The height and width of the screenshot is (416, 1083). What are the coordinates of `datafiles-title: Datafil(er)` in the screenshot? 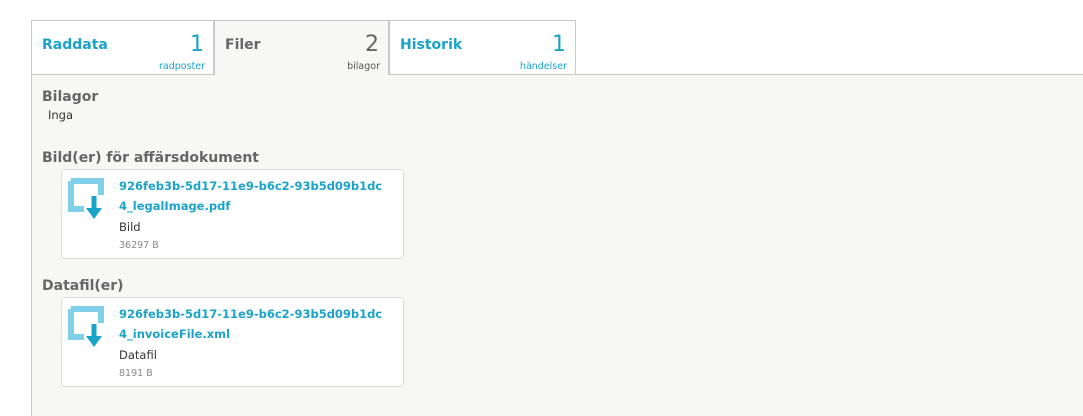 It's located at (83, 286).